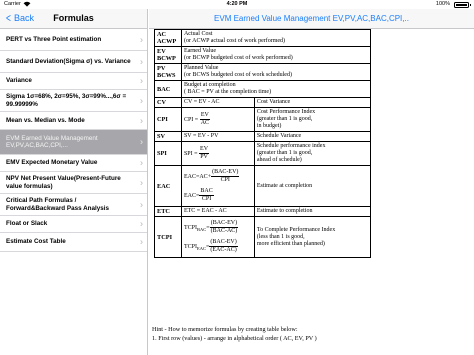  Describe the element at coordinates (290, 243) in the screenshot. I see `desc-text: more efficient than planned)` at that location.